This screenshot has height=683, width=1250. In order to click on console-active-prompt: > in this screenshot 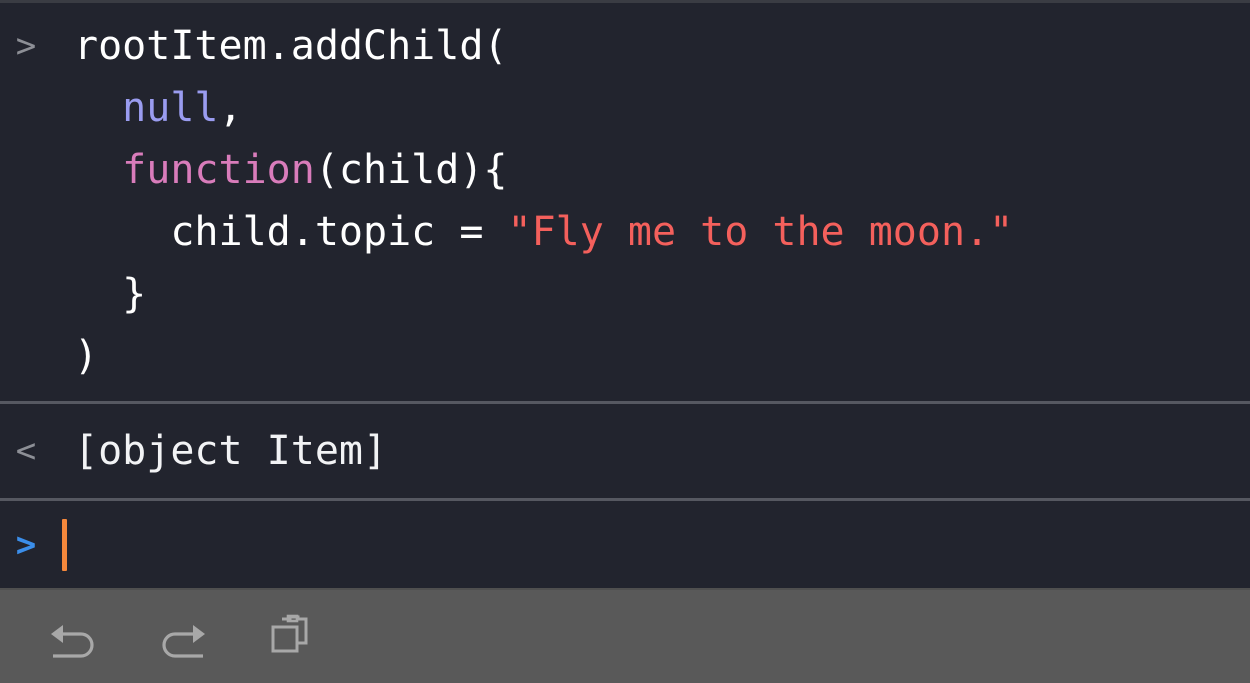, I will do `click(625, 544)`.